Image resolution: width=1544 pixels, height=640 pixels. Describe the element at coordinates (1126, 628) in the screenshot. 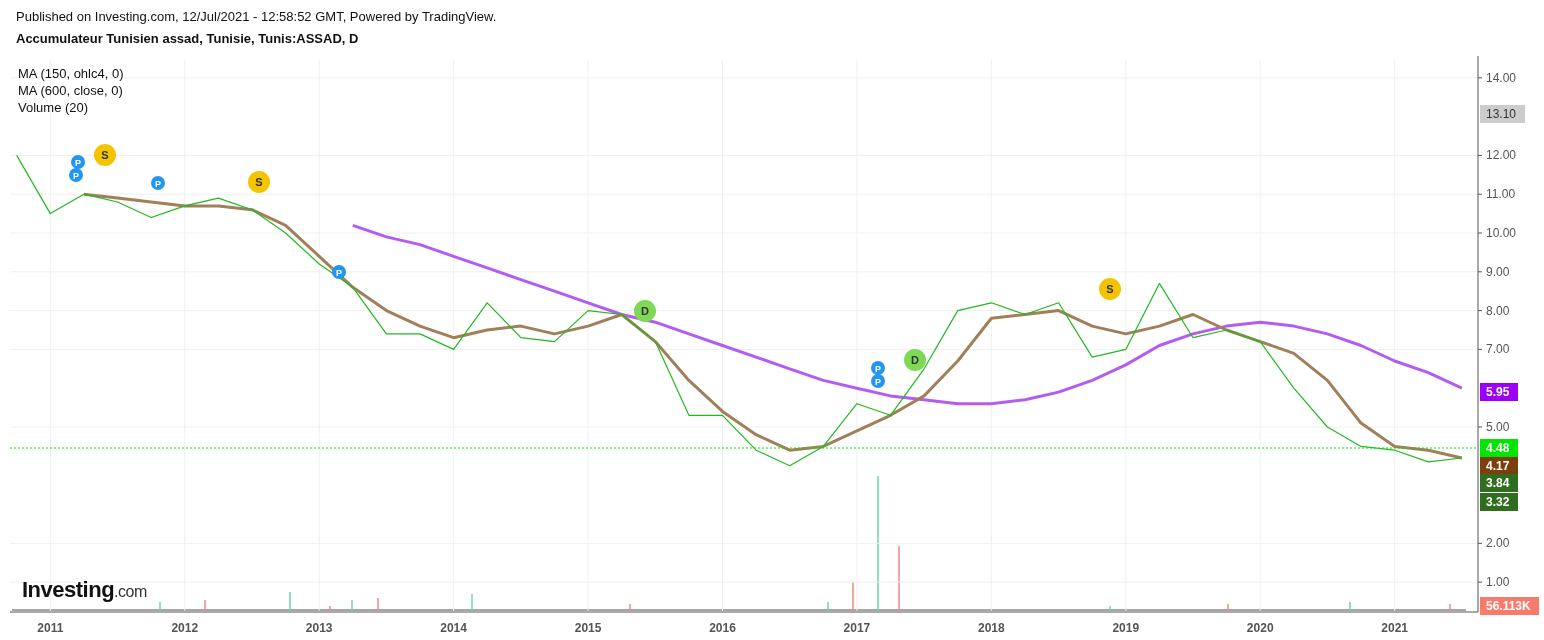

I see `x-axis-label: 2019` at that location.